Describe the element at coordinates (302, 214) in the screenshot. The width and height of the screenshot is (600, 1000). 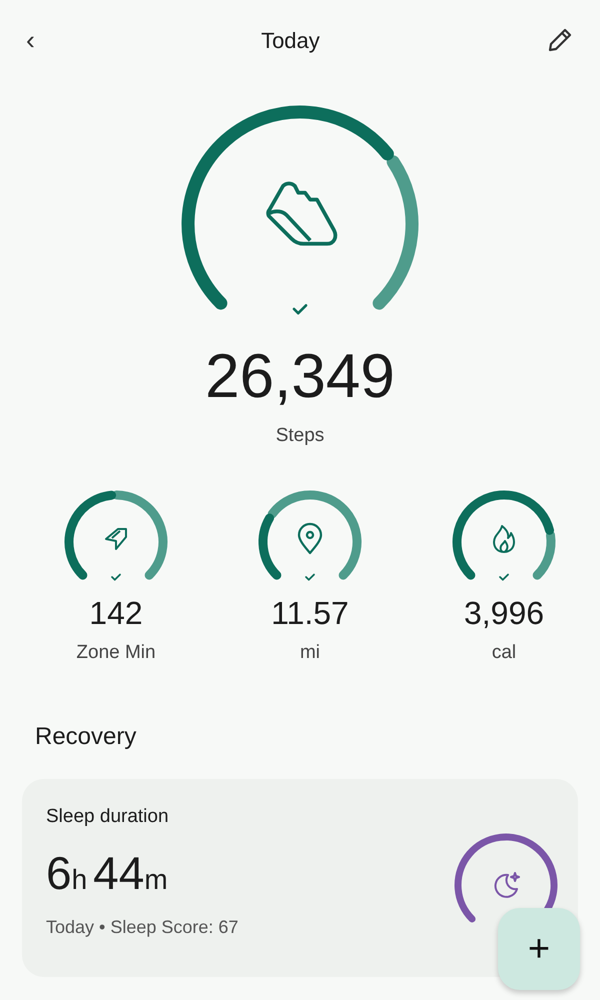
I see `shoe-icon` at that location.